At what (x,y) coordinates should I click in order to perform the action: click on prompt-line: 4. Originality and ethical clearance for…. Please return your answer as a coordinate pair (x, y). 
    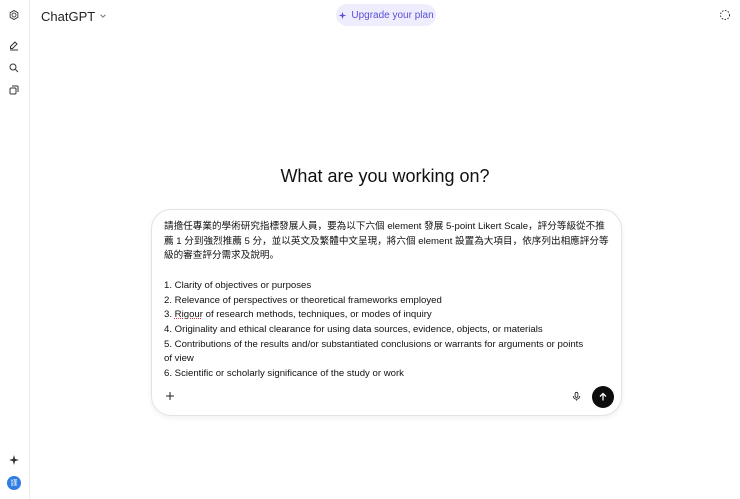
    Looking at the image, I should click on (353, 329).